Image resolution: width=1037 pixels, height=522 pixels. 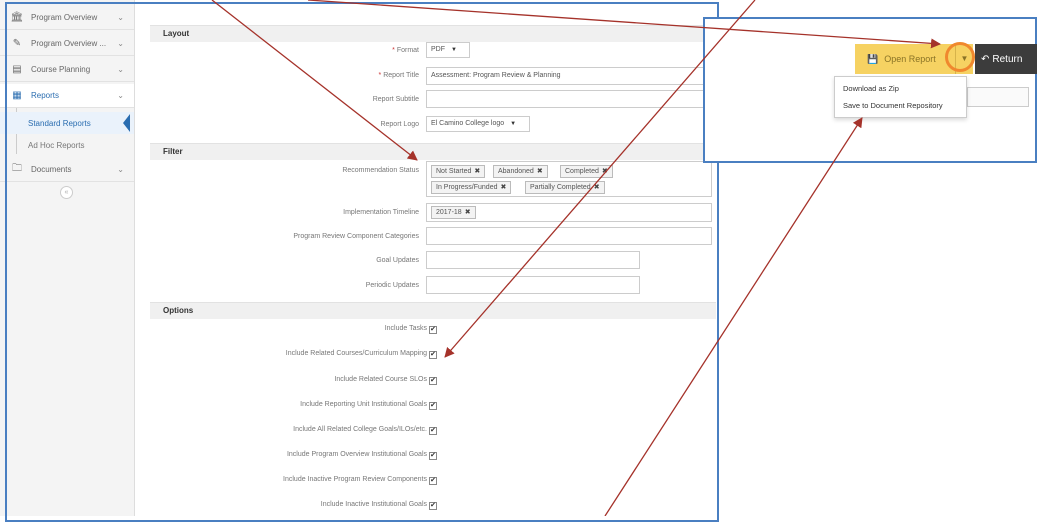 What do you see at coordinates (893, 105) in the screenshot?
I see `menu-item-save-to-repository: Save to Document Repository` at bounding box center [893, 105].